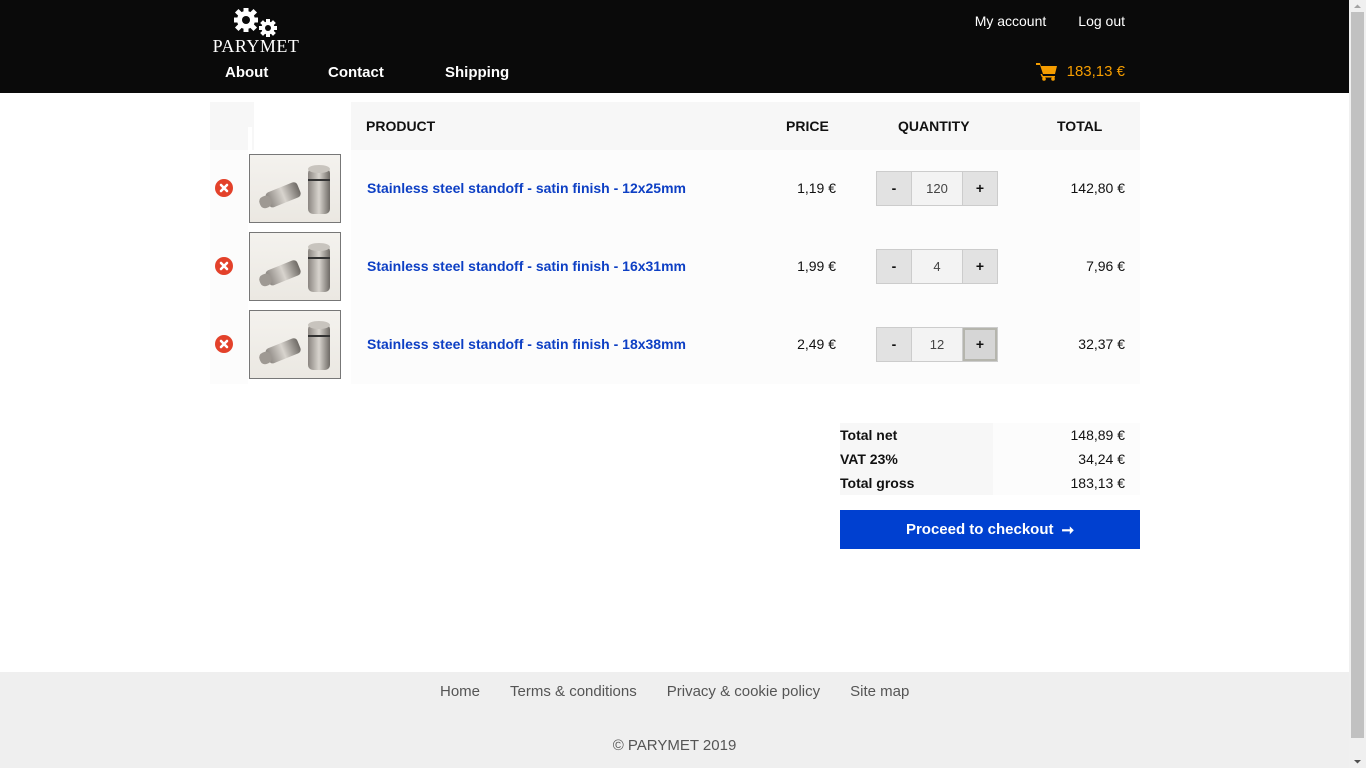 This screenshot has width=1366, height=768. Describe the element at coordinates (1066, 435) in the screenshot. I see `summary-value: 148,89 €` at that location.